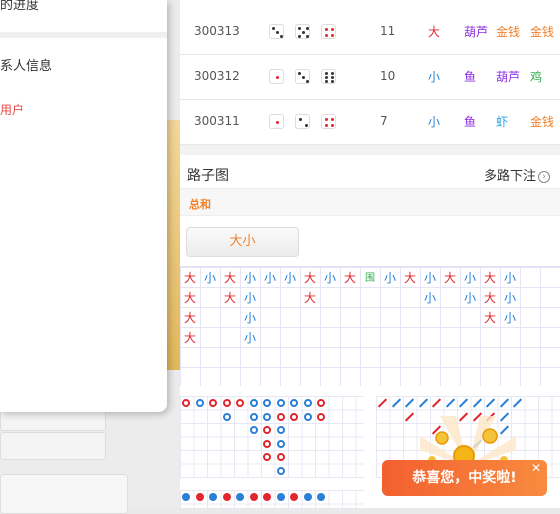  Describe the element at coordinates (242, 242) in the screenshot. I see `size-filter-button: 大小` at that location.